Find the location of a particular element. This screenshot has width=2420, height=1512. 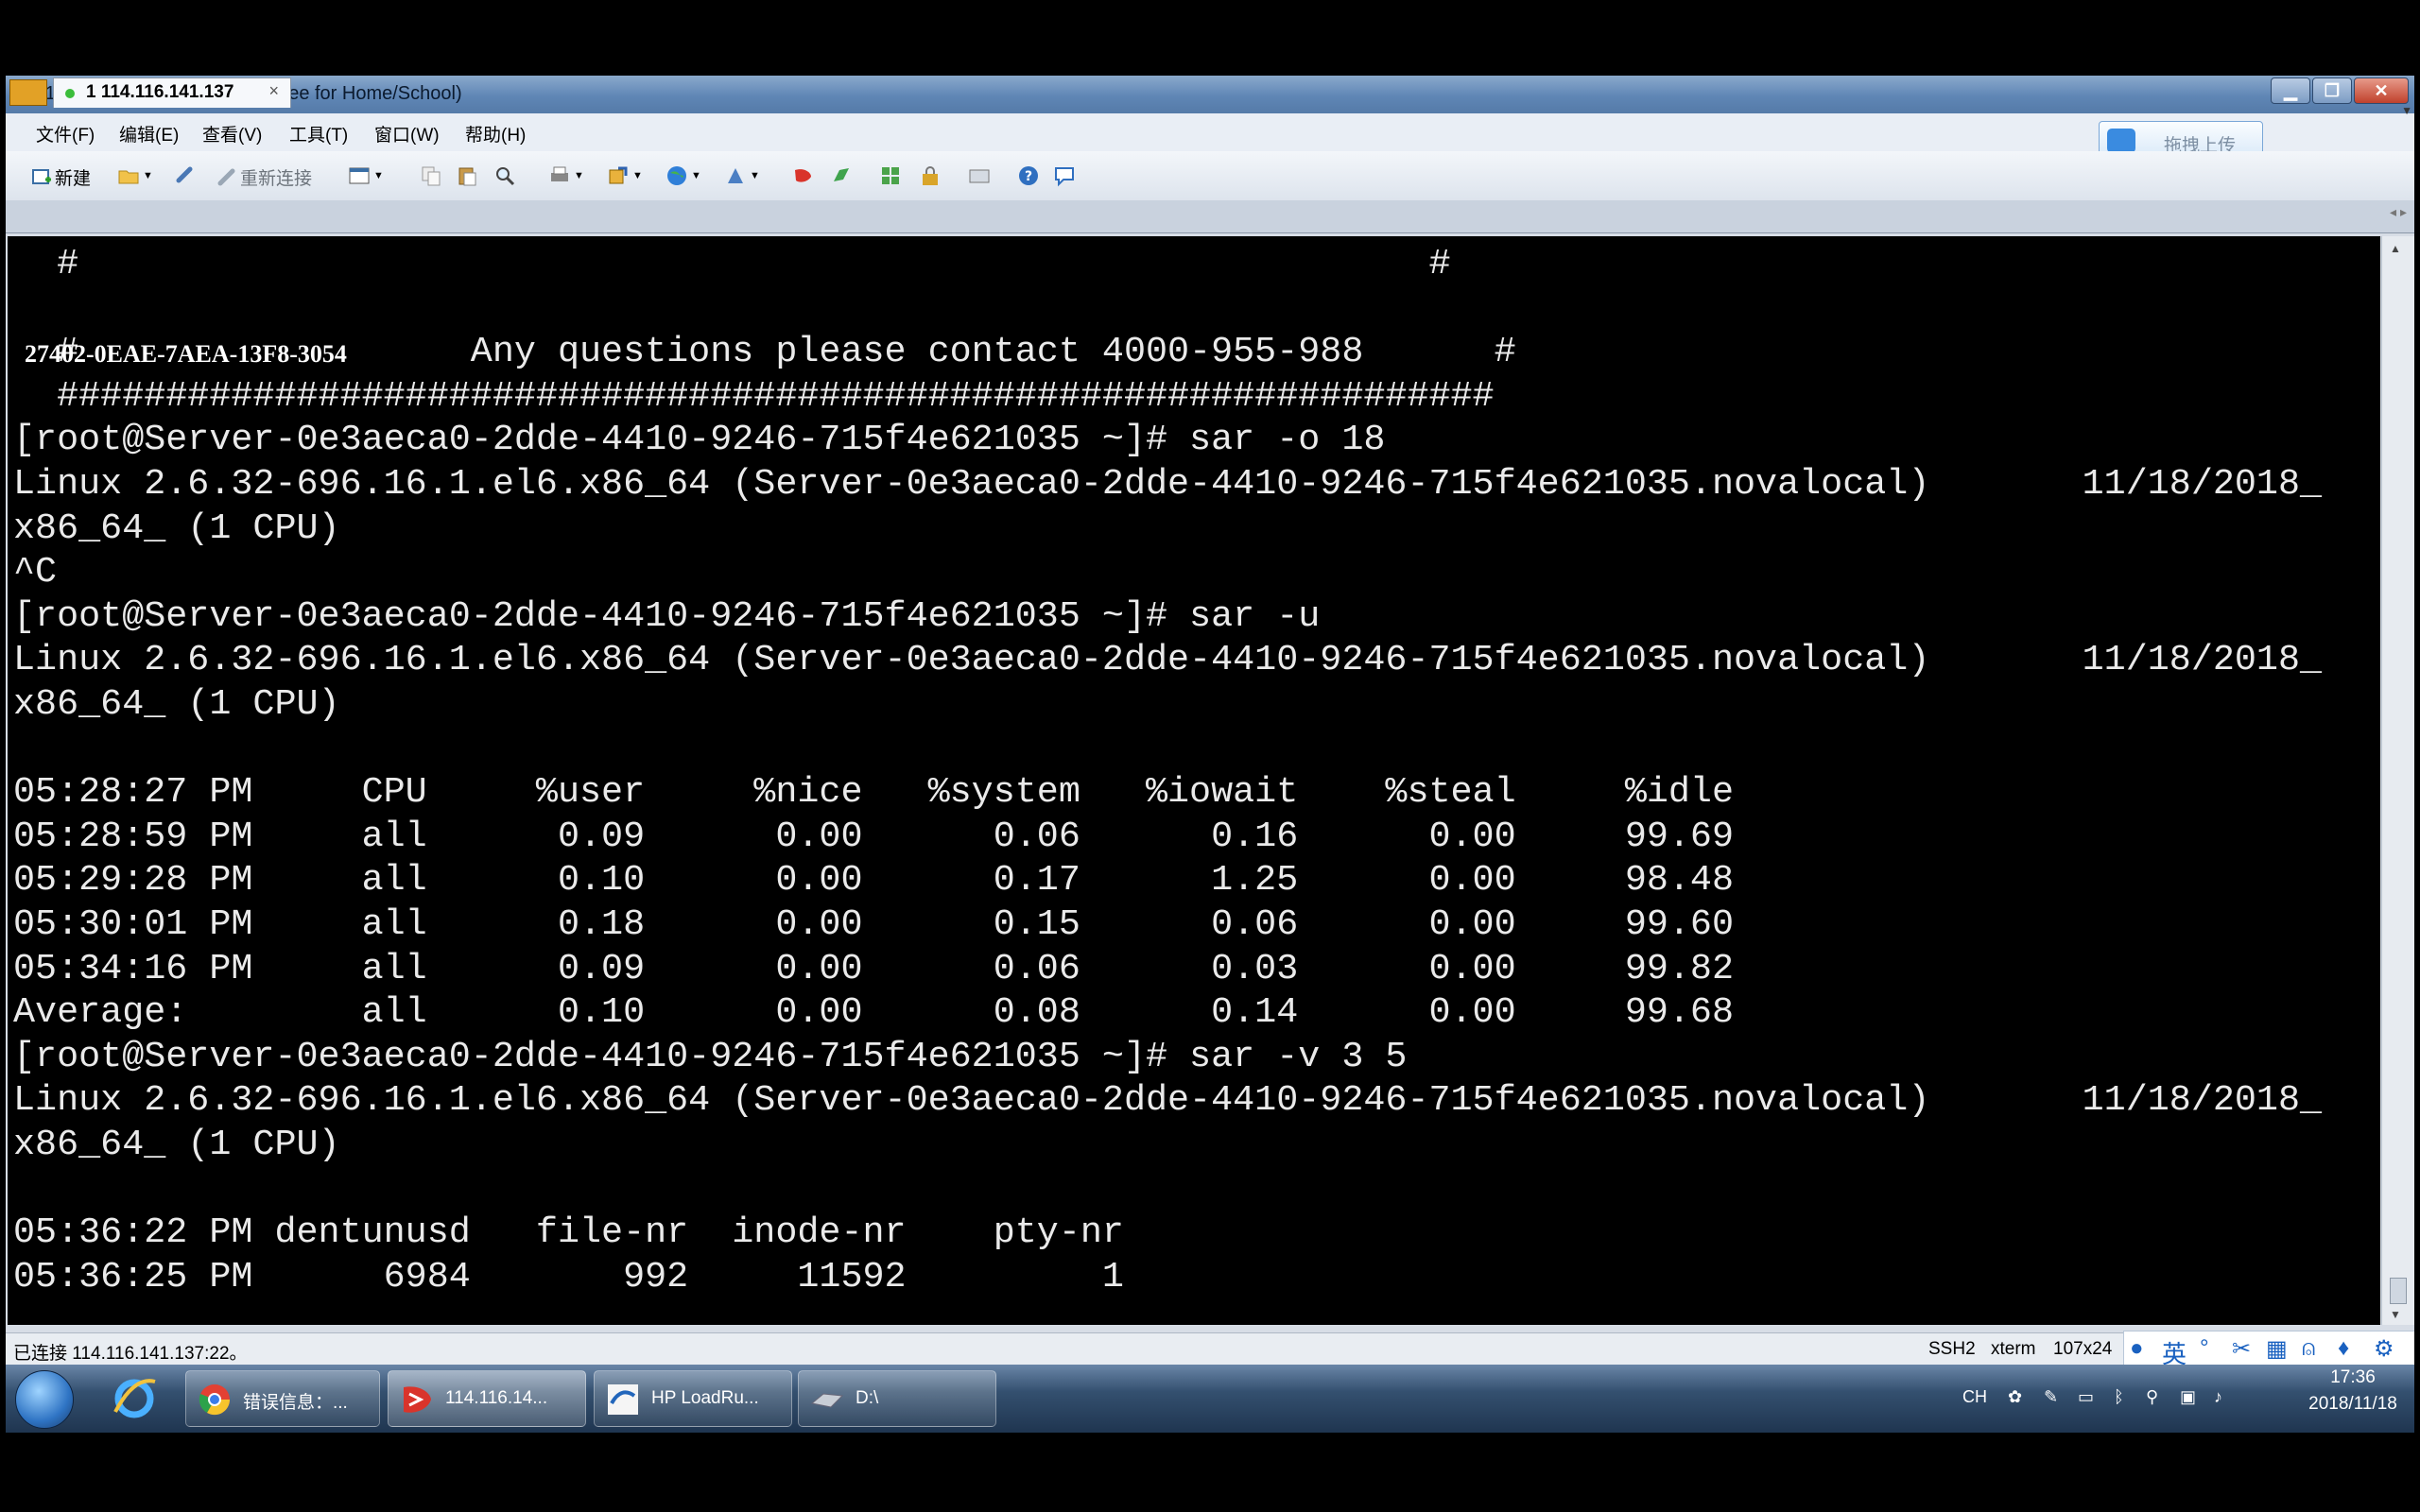

tray-monitor-icon: ▣ is located at coordinates (2188, 1397).